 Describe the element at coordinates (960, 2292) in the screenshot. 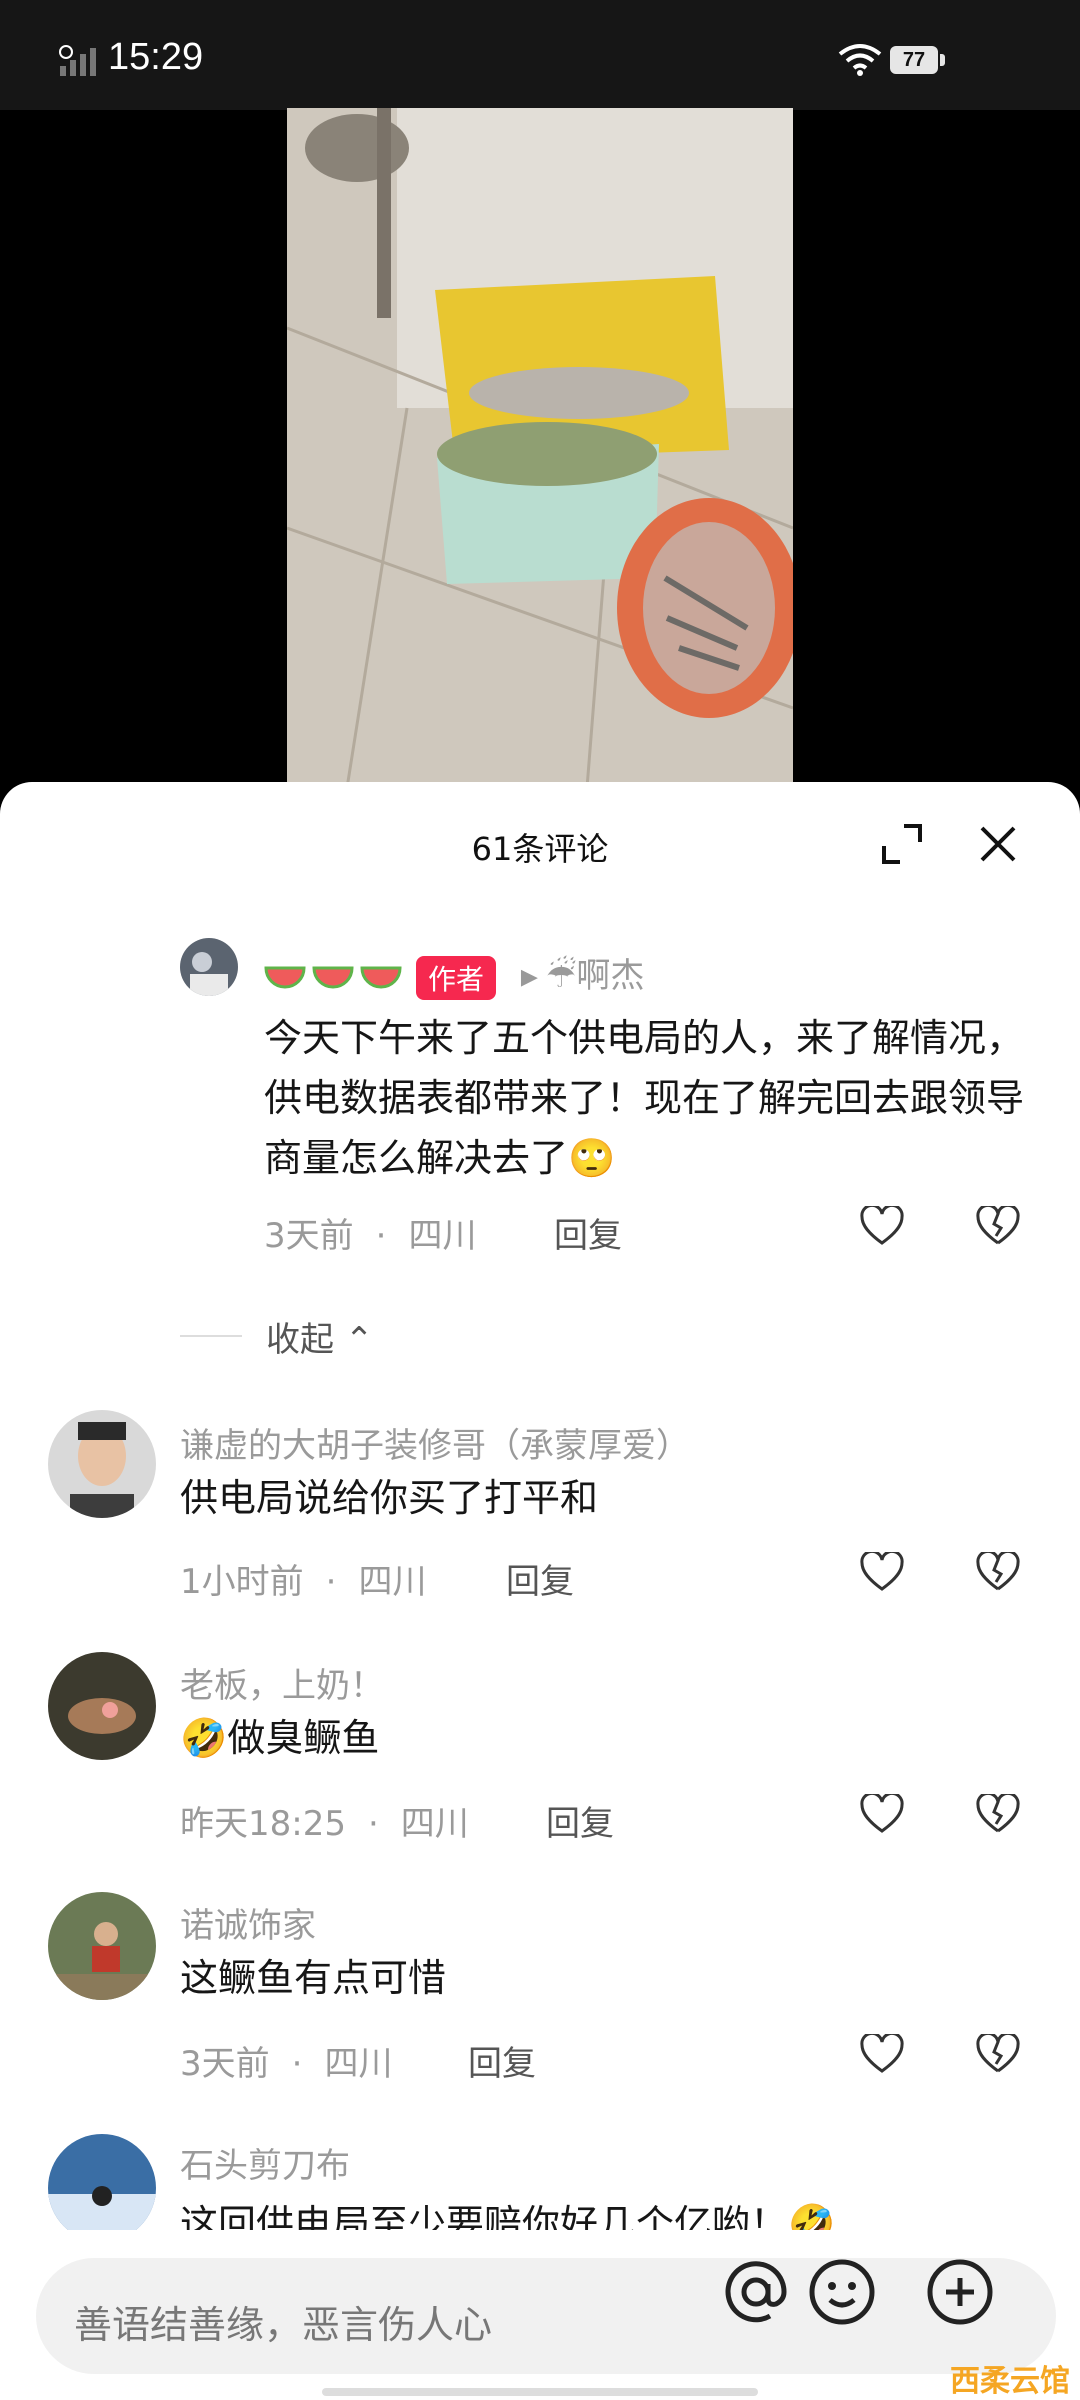

I see `plus-circle-icon` at that location.